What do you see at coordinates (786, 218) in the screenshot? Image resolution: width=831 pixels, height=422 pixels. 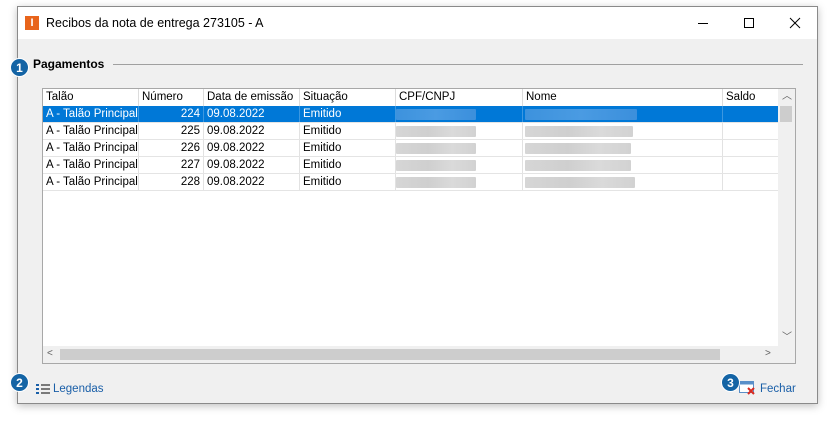 I see `vertical-scrollbar: ︿ ﹀` at bounding box center [786, 218].